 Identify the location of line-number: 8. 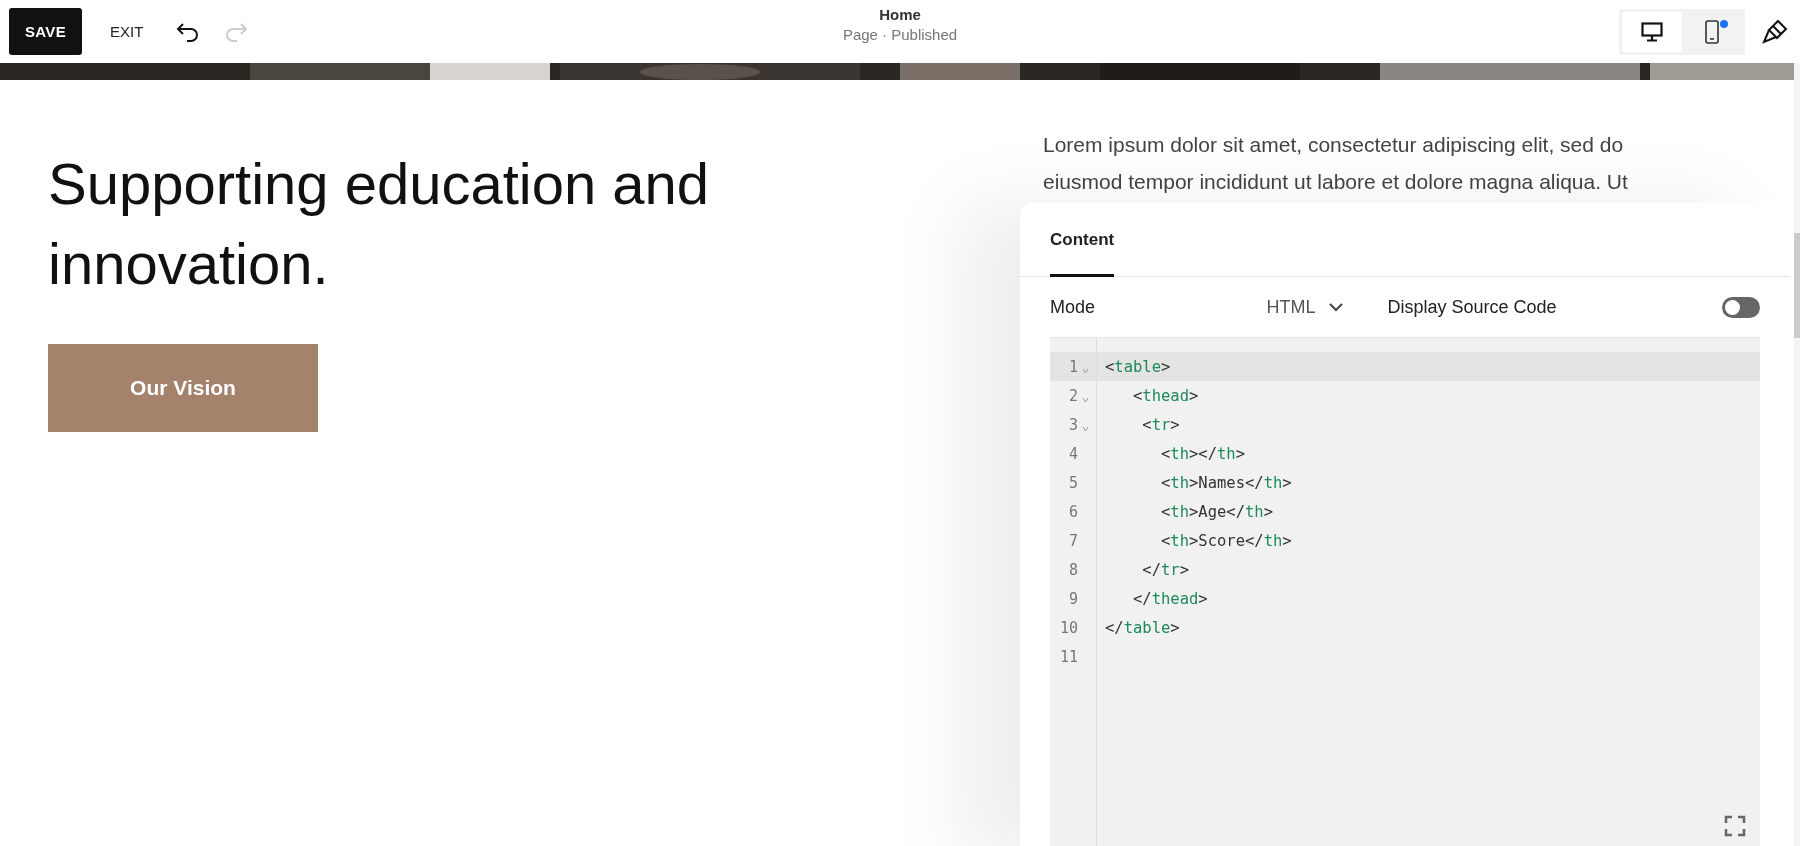
(1072, 569).